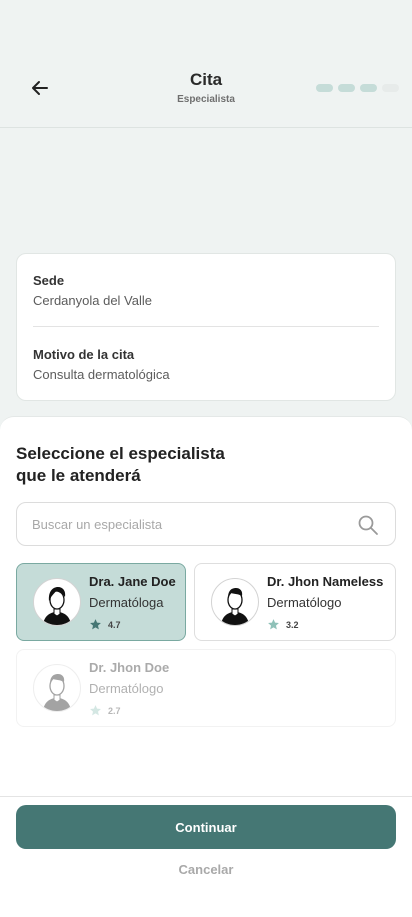  I want to click on specialist-card-jhon-doe: Dr. Jhon Doe Dermatólogo 2.7, so click(206, 688).